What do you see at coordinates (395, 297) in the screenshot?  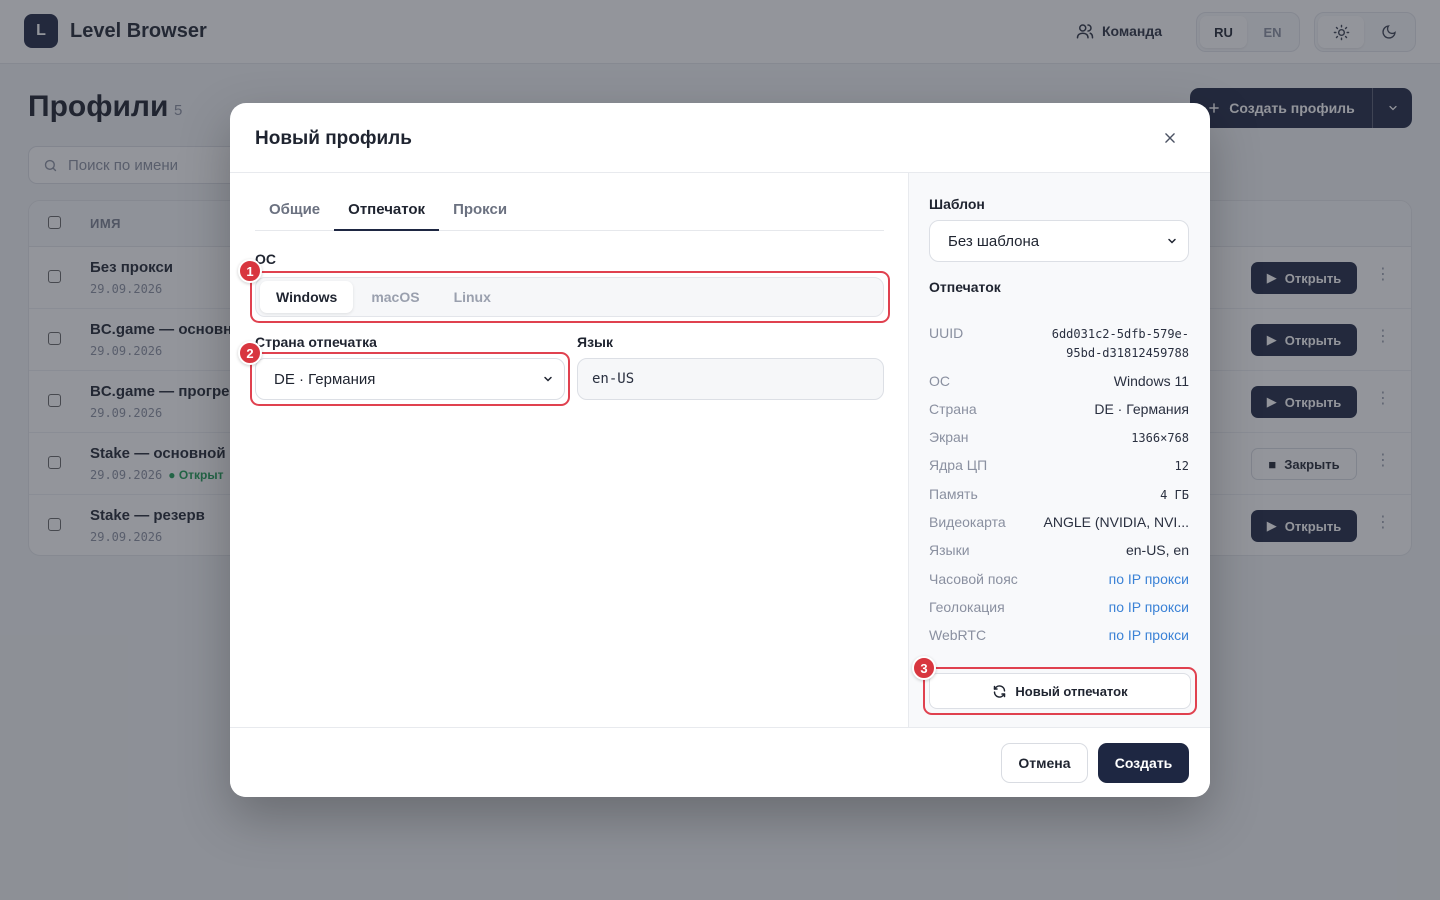 I see `os-option-macos: macOS` at bounding box center [395, 297].